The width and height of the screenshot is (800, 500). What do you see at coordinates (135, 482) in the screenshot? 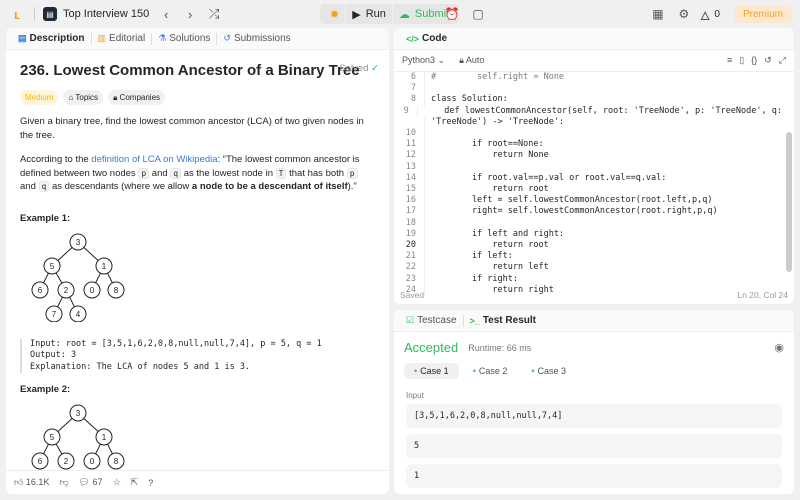
I see `share-icon: ⇱` at bounding box center [135, 482].